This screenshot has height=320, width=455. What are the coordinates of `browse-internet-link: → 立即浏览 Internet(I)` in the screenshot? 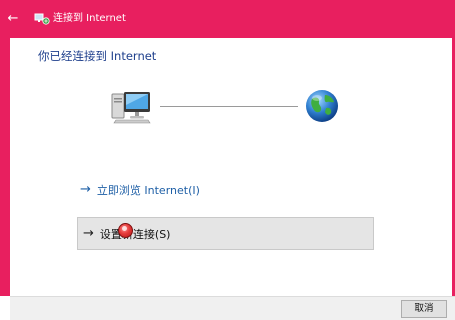 It's located at (140, 190).